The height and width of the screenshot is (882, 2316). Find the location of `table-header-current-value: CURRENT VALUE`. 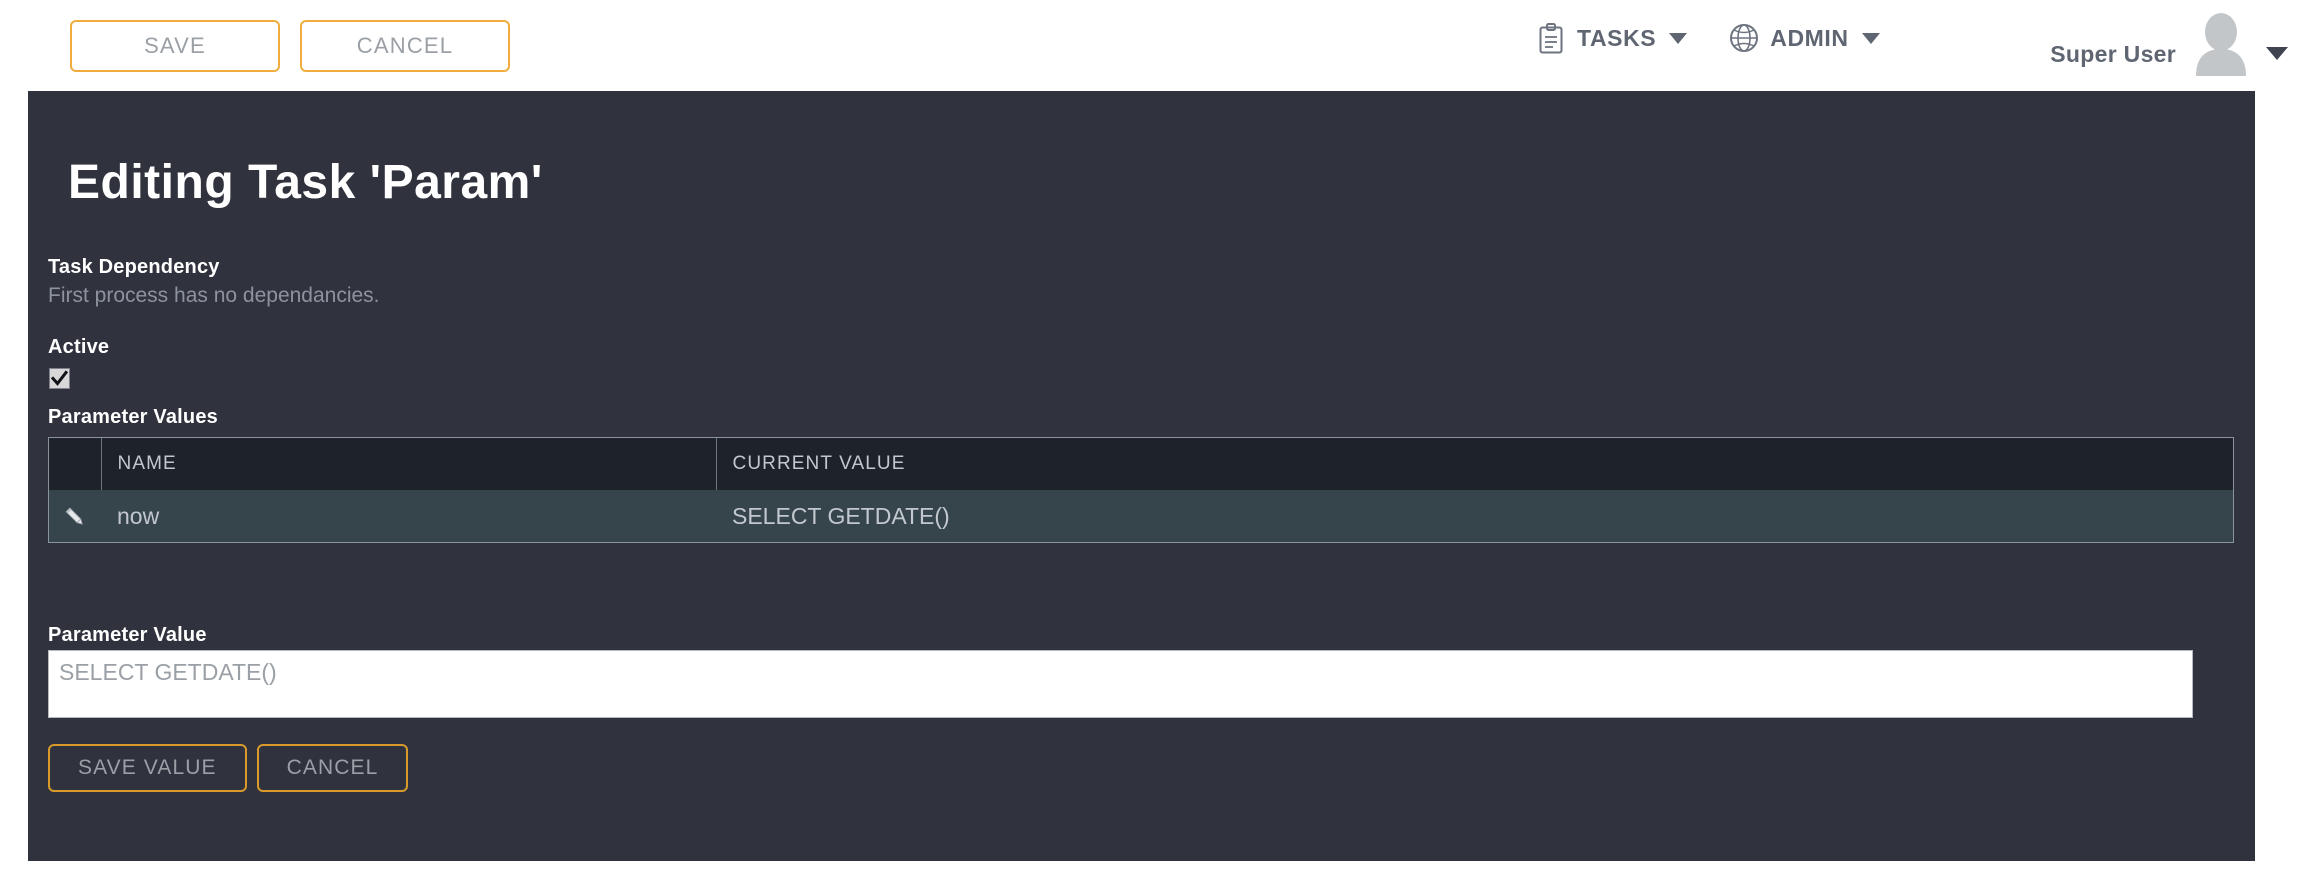

table-header-current-value: CURRENT VALUE is located at coordinates (819, 463).